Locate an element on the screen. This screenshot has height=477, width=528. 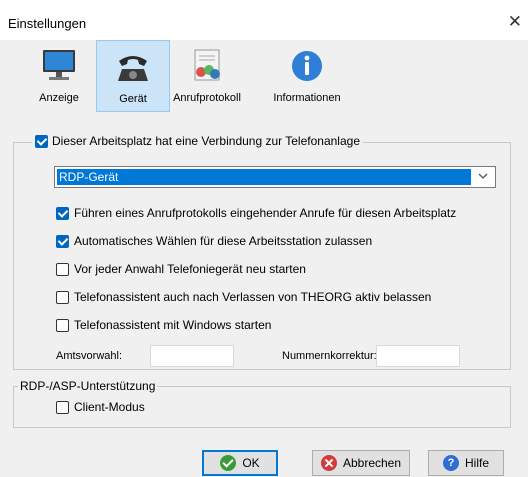
option-label: Telefonassistent mit Windows starten is located at coordinates (173, 325).